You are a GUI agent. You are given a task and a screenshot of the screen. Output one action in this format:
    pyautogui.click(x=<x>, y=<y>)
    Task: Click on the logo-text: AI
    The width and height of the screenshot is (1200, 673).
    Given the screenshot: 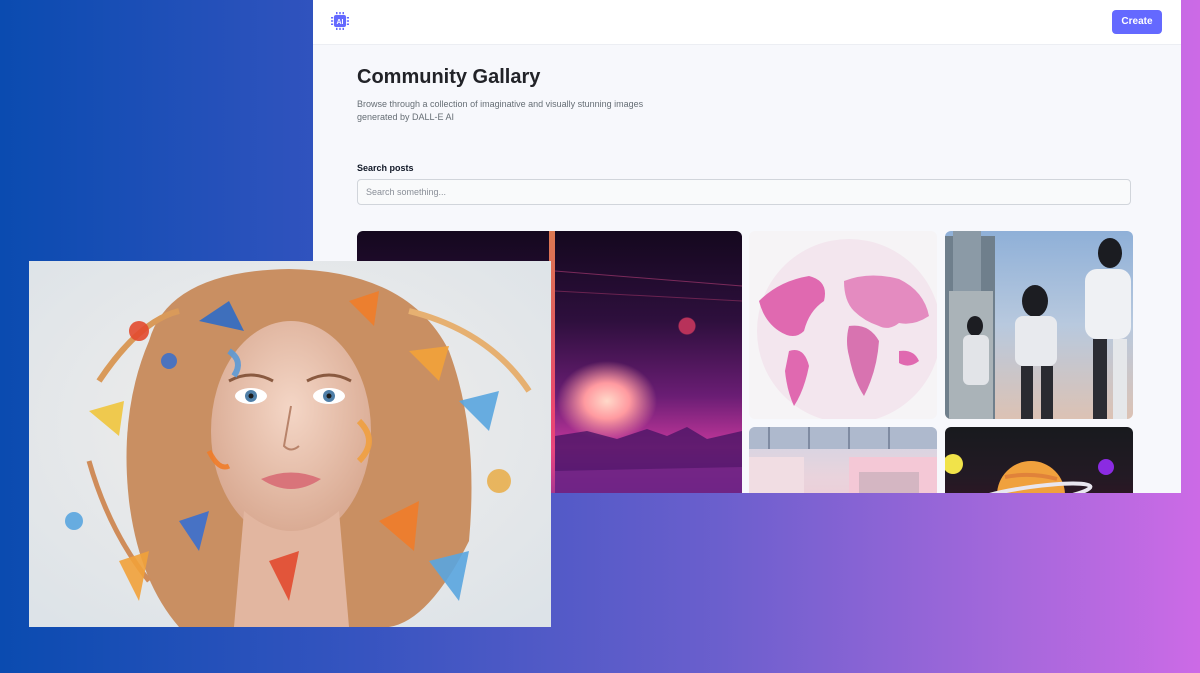 What is the action you would take?
    pyautogui.click(x=340, y=22)
    